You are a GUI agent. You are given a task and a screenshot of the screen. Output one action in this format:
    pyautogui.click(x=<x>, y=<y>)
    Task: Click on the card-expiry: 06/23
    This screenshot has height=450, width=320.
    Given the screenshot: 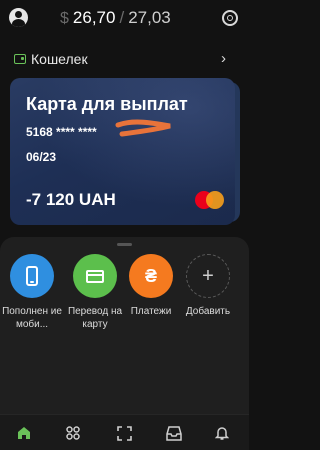 What is the action you would take?
    pyautogui.click(x=41, y=157)
    